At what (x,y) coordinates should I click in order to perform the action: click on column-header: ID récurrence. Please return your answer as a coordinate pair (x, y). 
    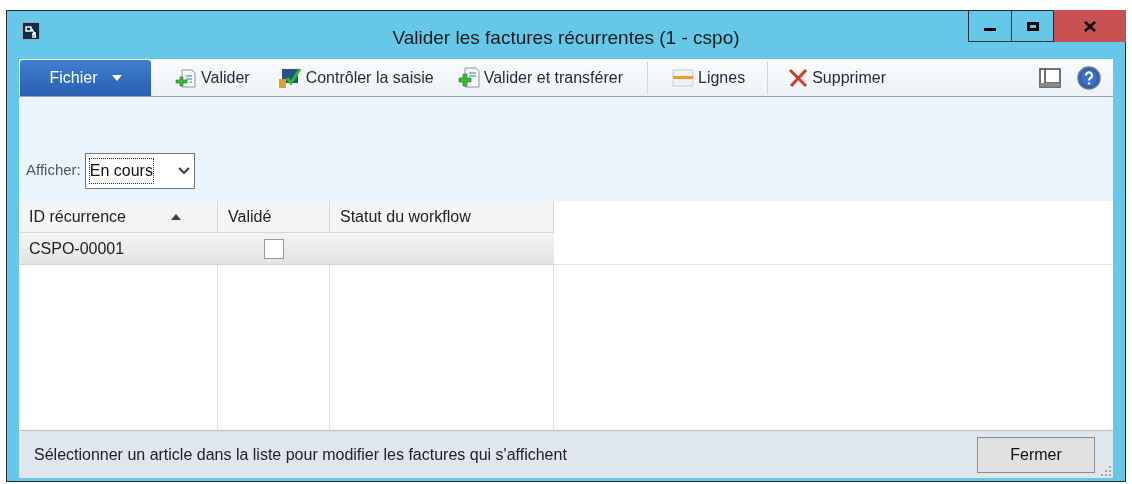
    Looking at the image, I should click on (118, 217).